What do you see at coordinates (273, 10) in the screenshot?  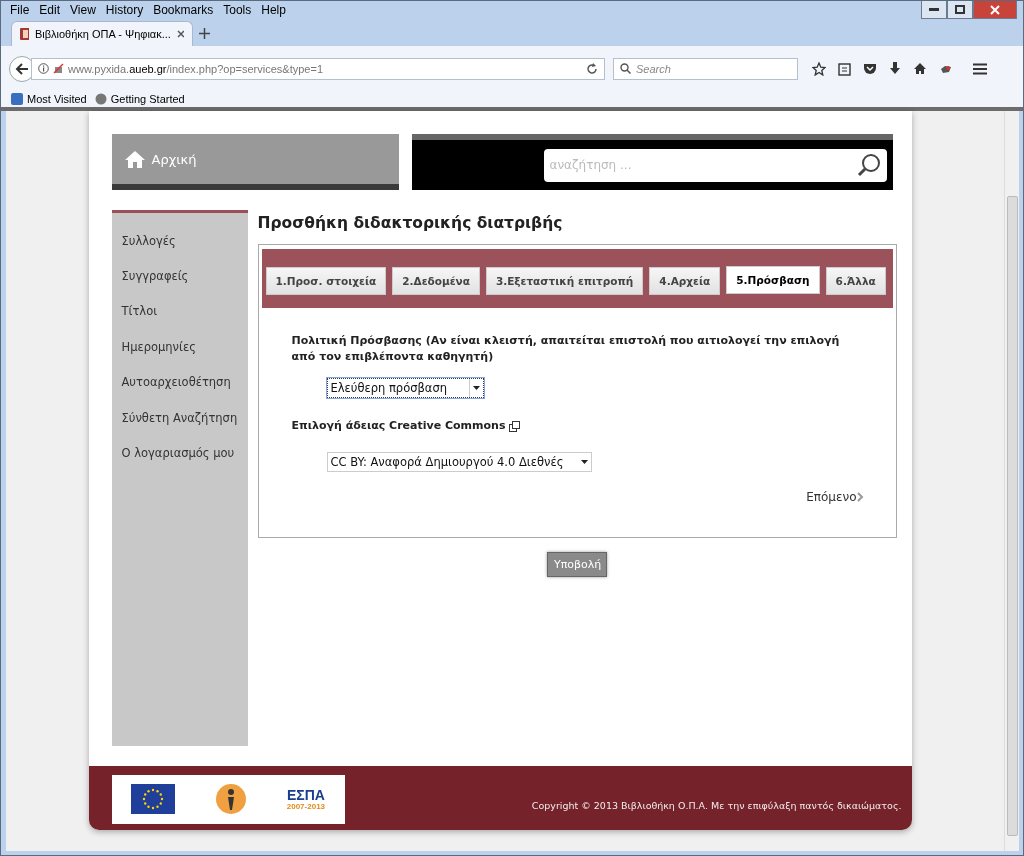 I see `menu-item: Help` at bounding box center [273, 10].